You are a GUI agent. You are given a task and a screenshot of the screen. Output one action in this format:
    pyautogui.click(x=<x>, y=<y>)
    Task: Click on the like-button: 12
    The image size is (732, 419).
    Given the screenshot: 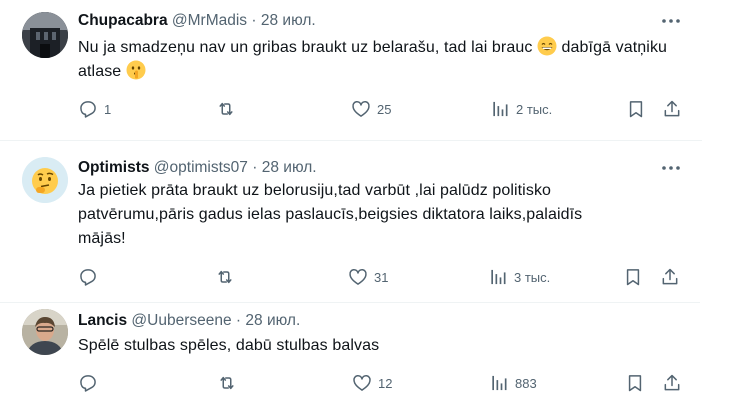 What is the action you would take?
    pyautogui.click(x=372, y=383)
    